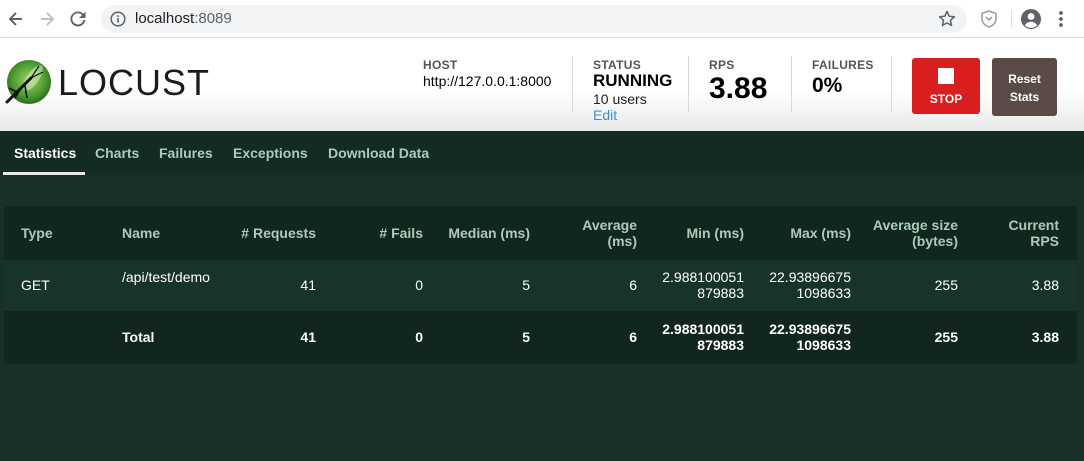 Image resolution: width=1084 pixels, height=461 pixels. What do you see at coordinates (308, 337) in the screenshot?
I see `total-requests: 41` at bounding box center [308, 337].